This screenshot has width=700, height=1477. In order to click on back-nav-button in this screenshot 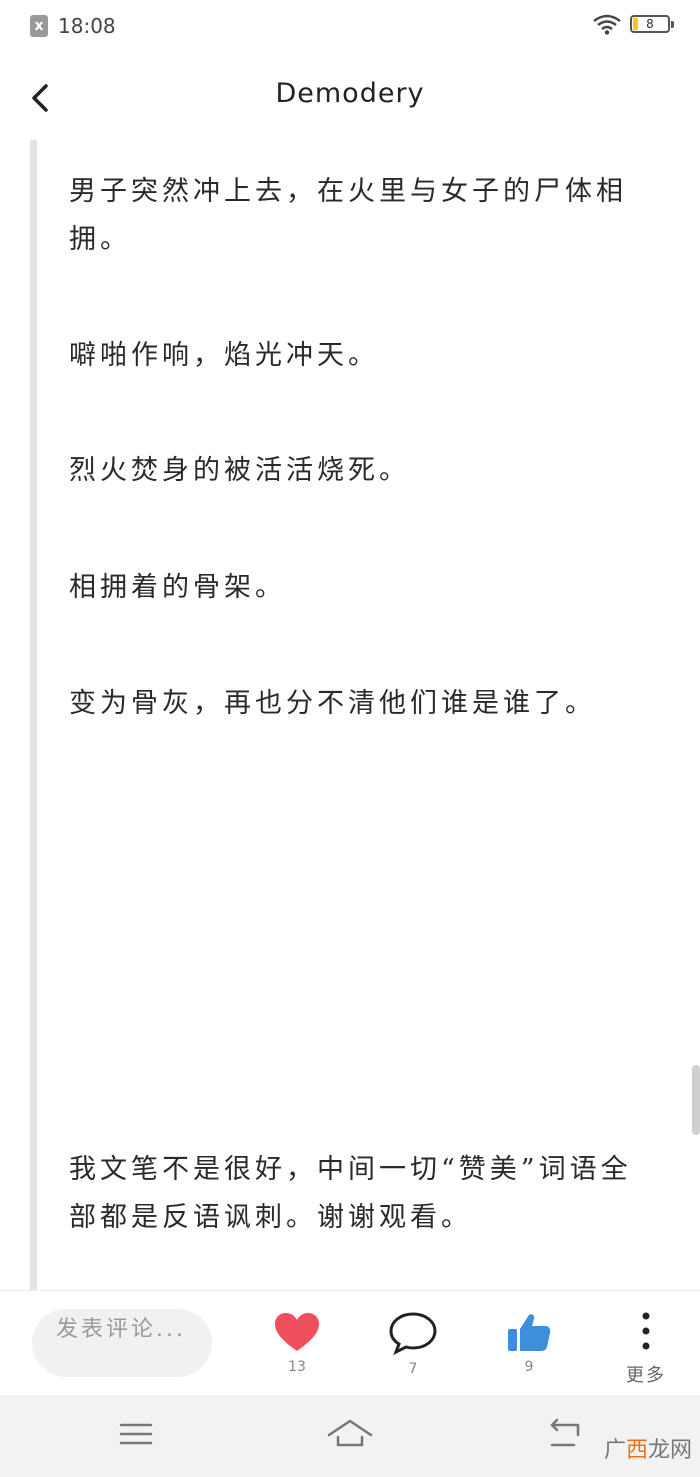, I will do `click(564, 1435)`.